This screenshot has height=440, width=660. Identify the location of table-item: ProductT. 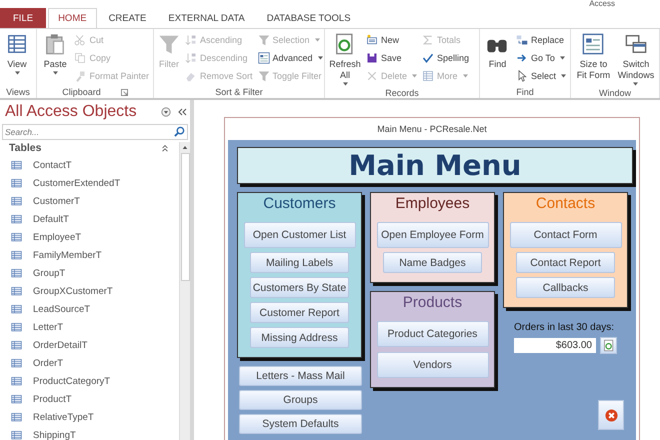
(52, 399).